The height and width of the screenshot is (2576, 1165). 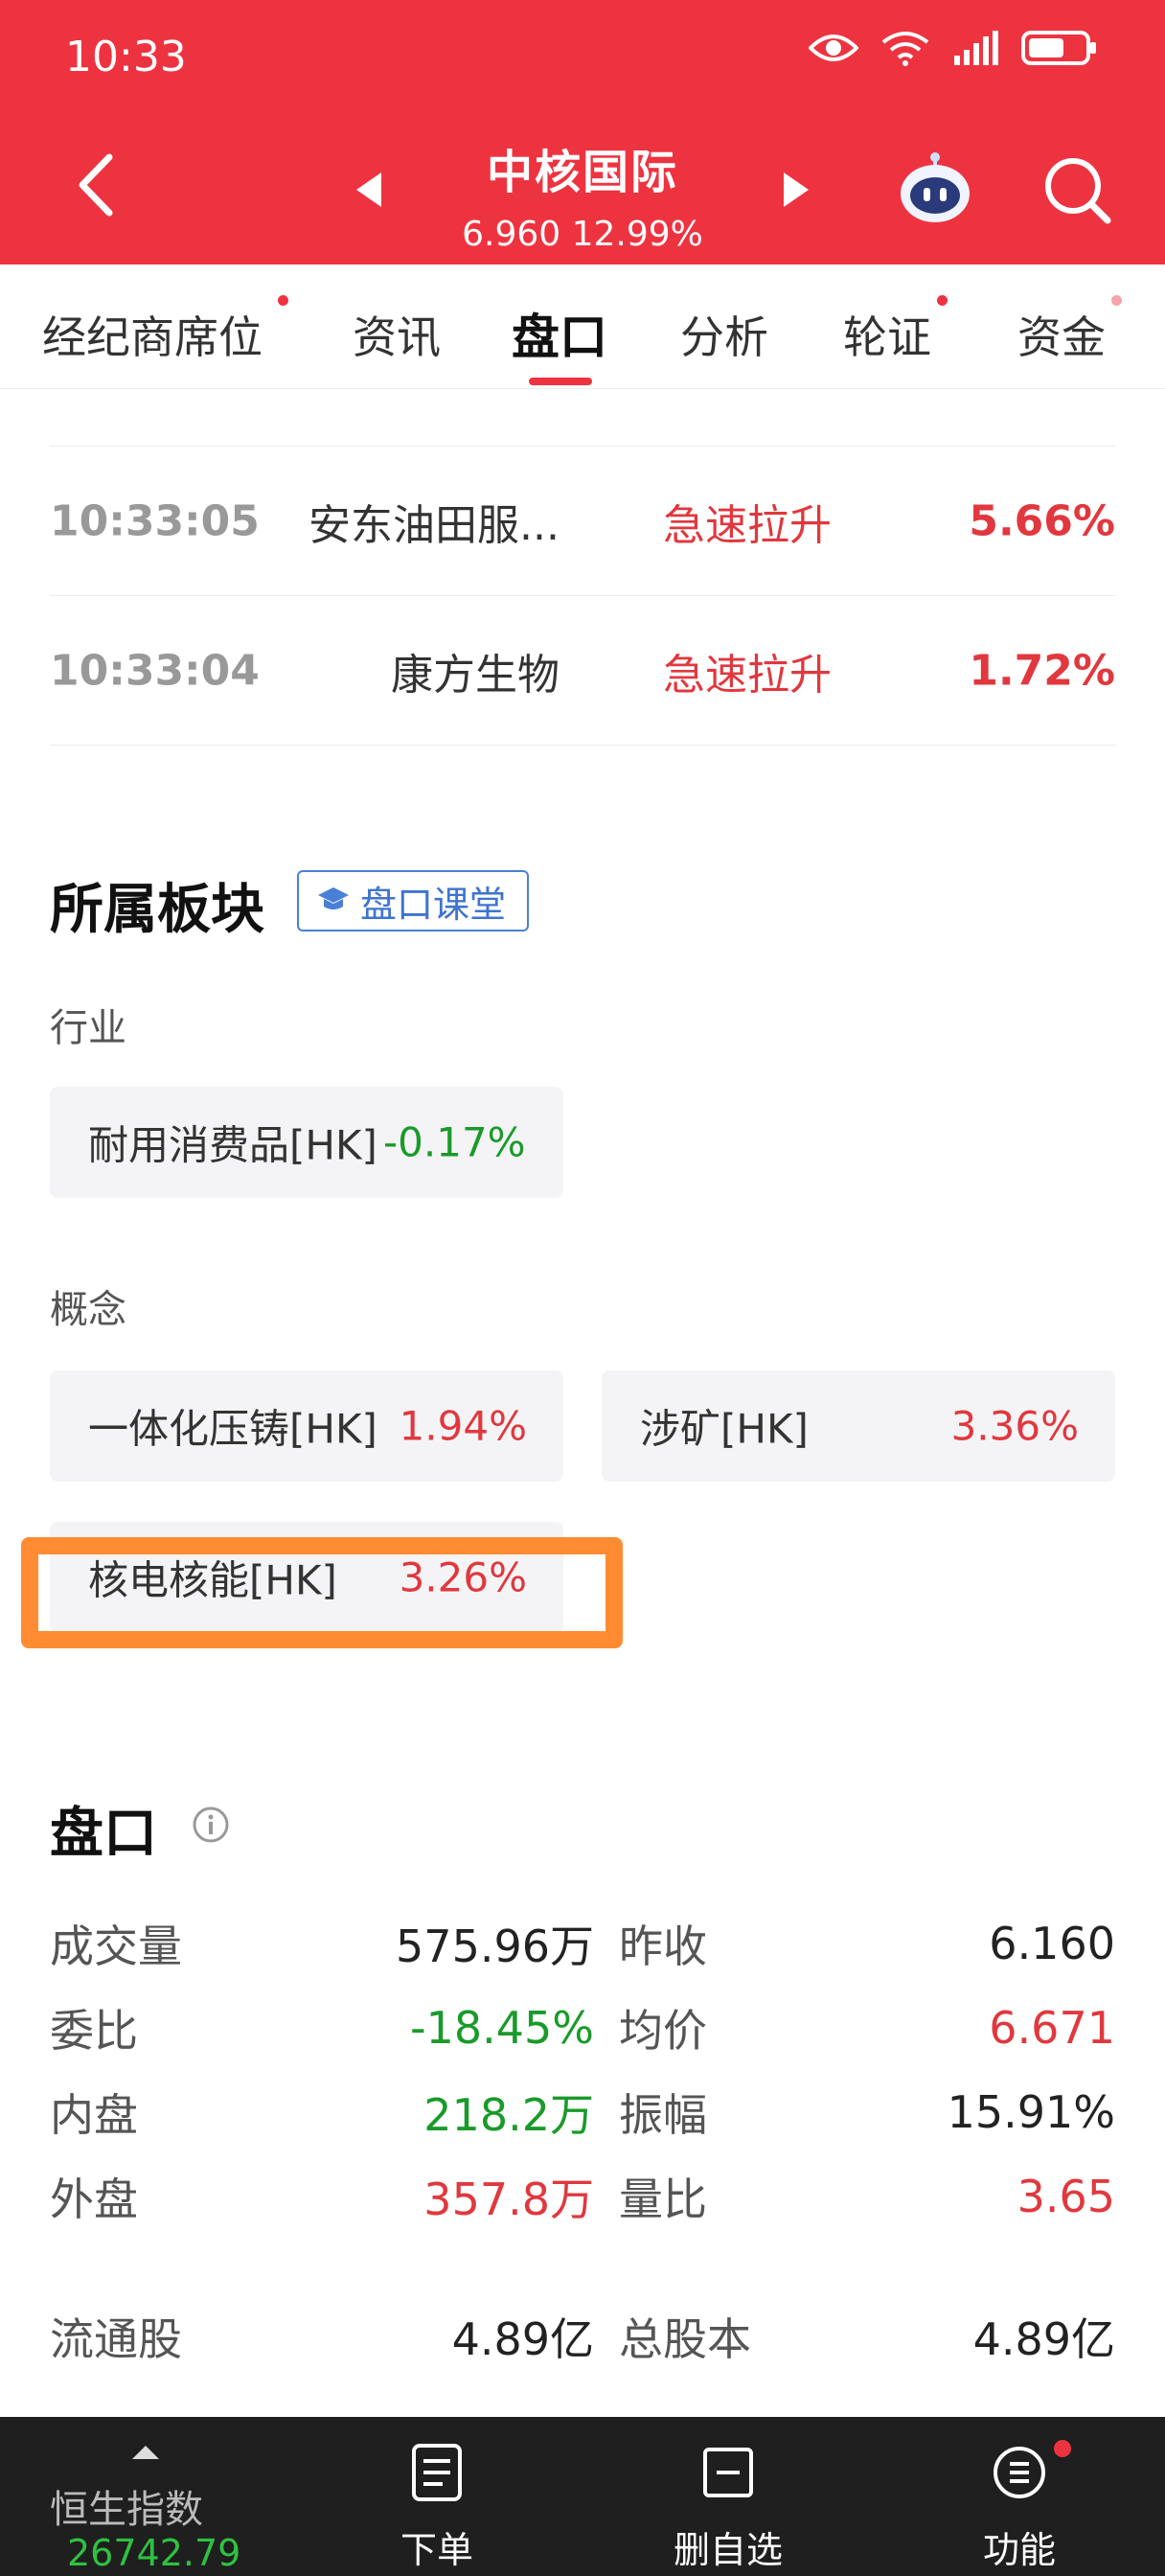 What do you see at coordinates (905, 49) in the screenshot?
I see `wifi-icon` at bounding box center [905, 49].